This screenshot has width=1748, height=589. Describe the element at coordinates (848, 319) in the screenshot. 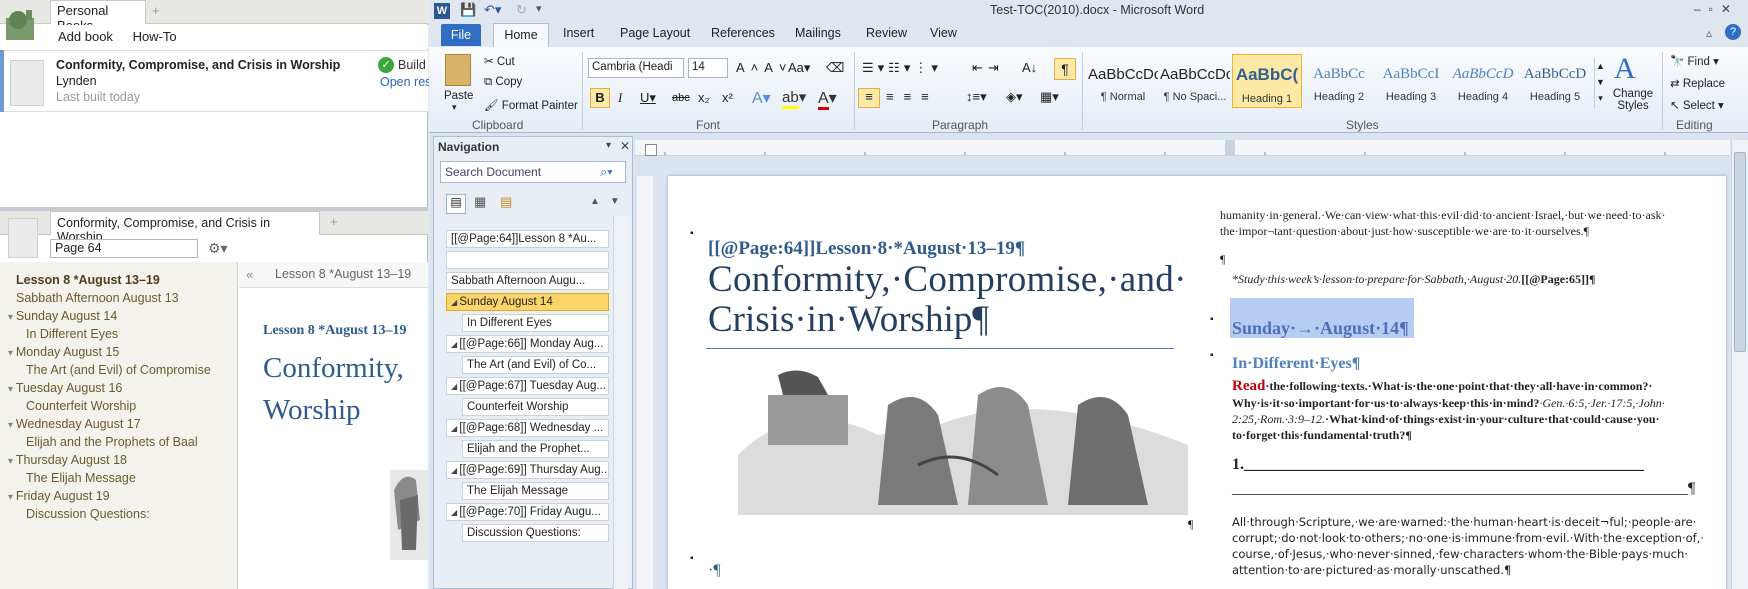

I see `title-line2: Crisis·in·Worship¶` at that location.